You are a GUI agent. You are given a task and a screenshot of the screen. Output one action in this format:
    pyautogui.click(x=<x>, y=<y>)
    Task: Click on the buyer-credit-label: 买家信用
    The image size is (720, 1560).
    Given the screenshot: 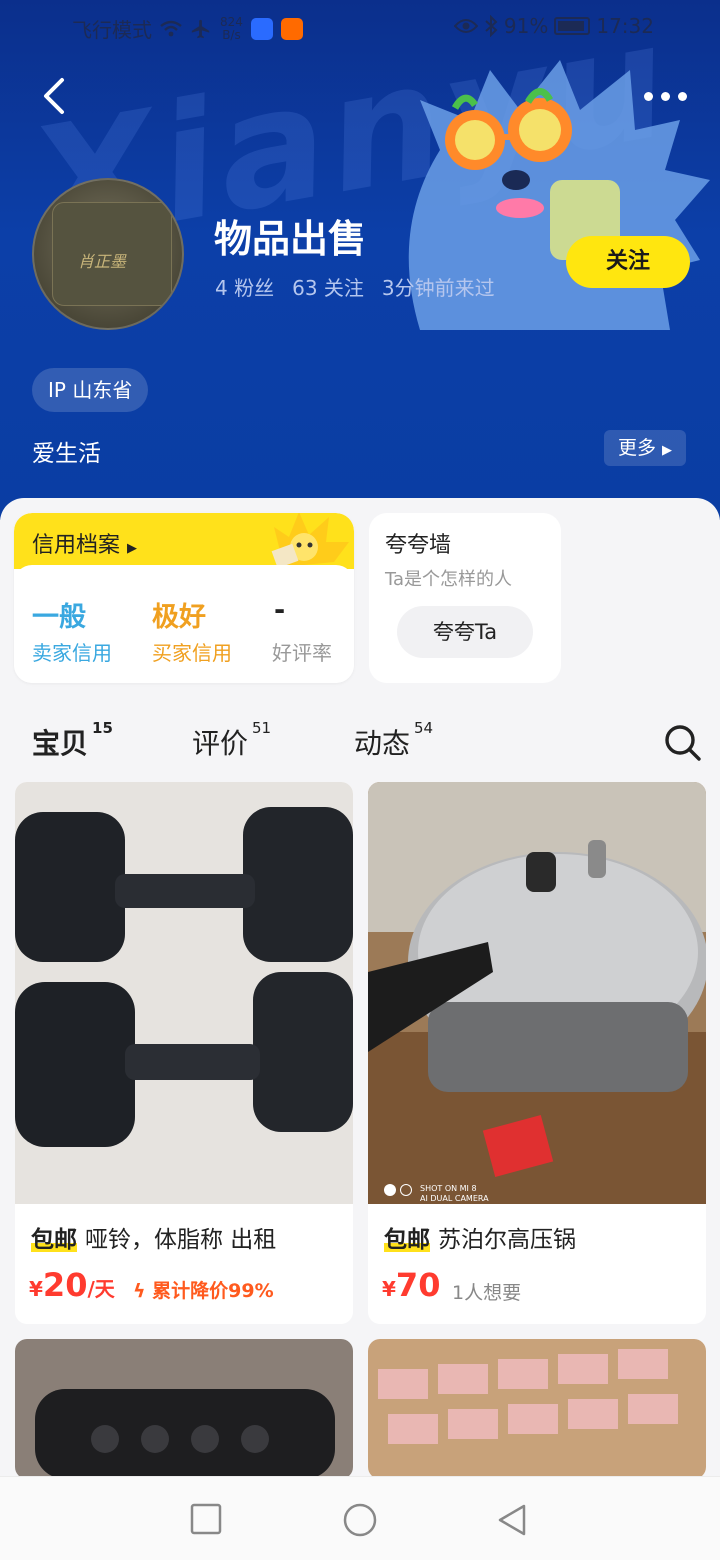 What is the action you would take?
    pyautogui.click(x=192, y=653)
    